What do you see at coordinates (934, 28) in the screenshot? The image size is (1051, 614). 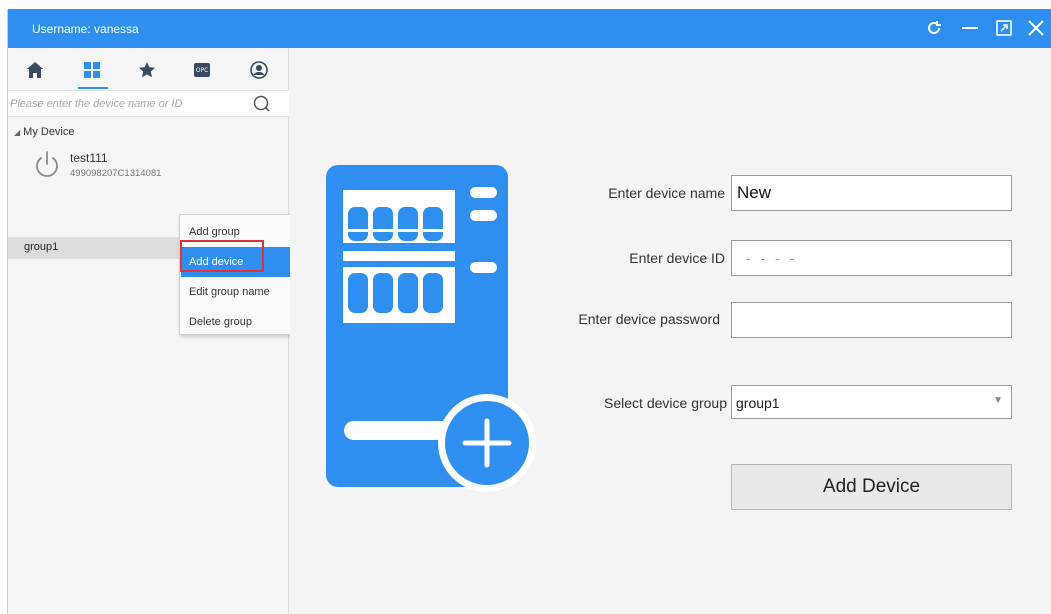 I see `refresh-icon` at bounding box center [934, 28].